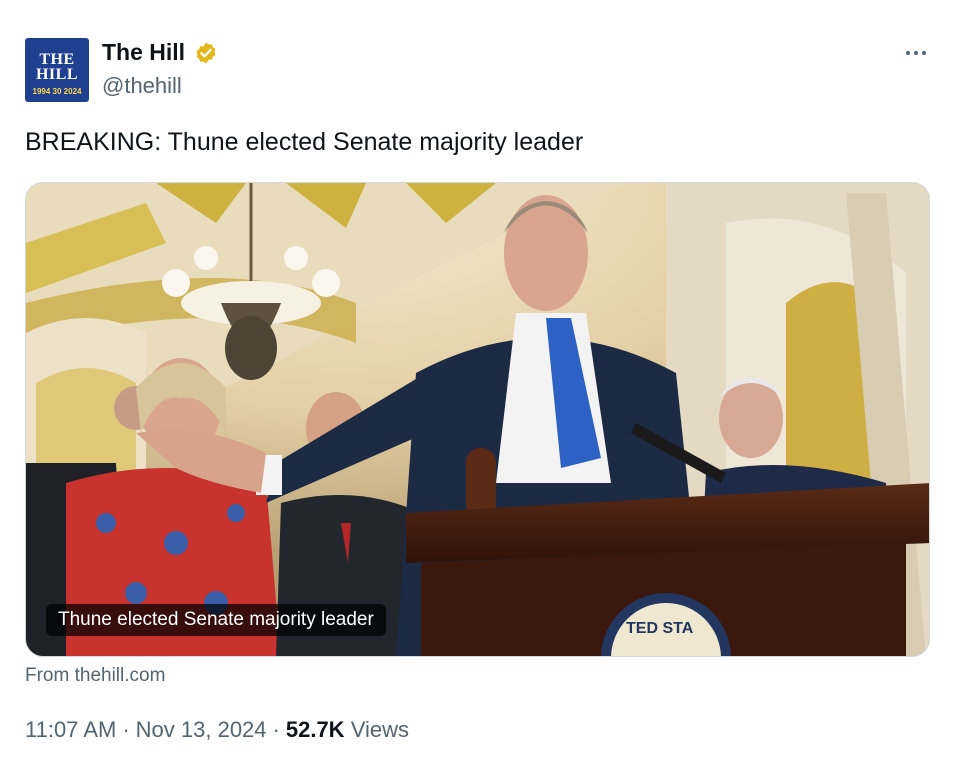 The height and width of the screenshot is (770, 956). What do you see at coordinates (70, 729) in the screenshot?
I see `tweet-time: 11:07 AM` at bounding box center [70, 729].